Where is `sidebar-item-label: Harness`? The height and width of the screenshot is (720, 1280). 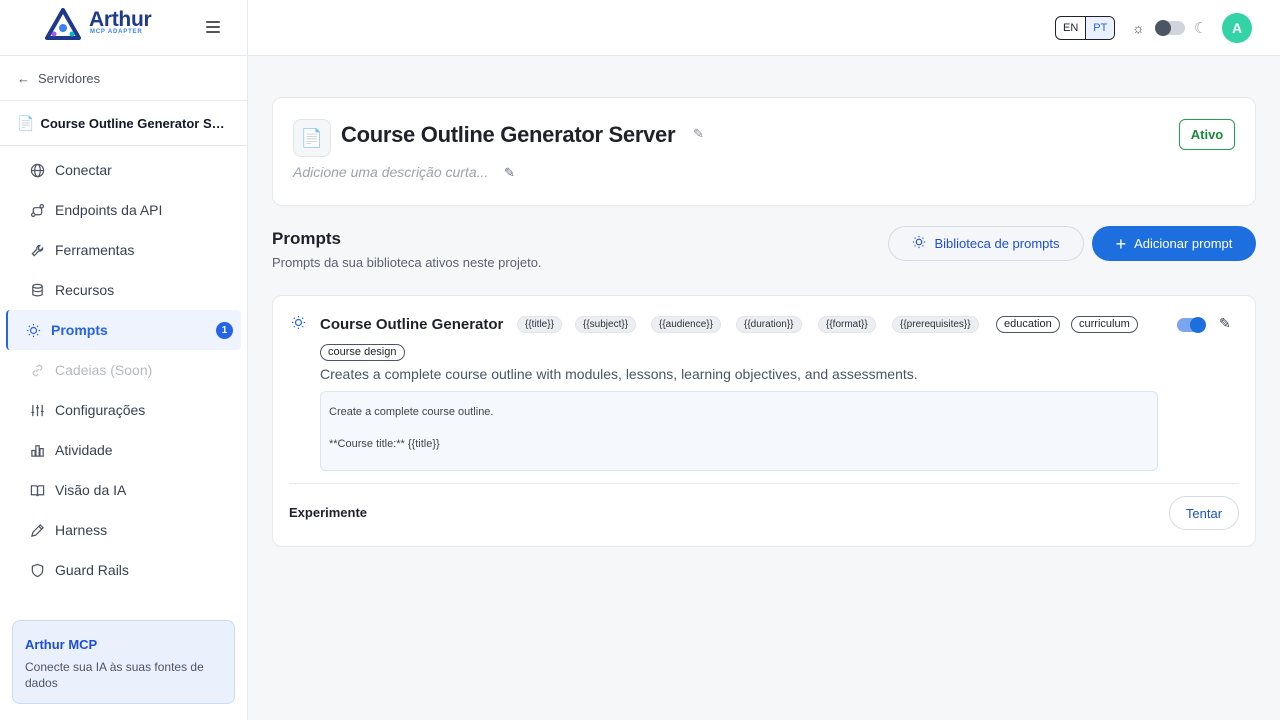 sidebar-item-label: Harness is located at coordinates (81, 530).